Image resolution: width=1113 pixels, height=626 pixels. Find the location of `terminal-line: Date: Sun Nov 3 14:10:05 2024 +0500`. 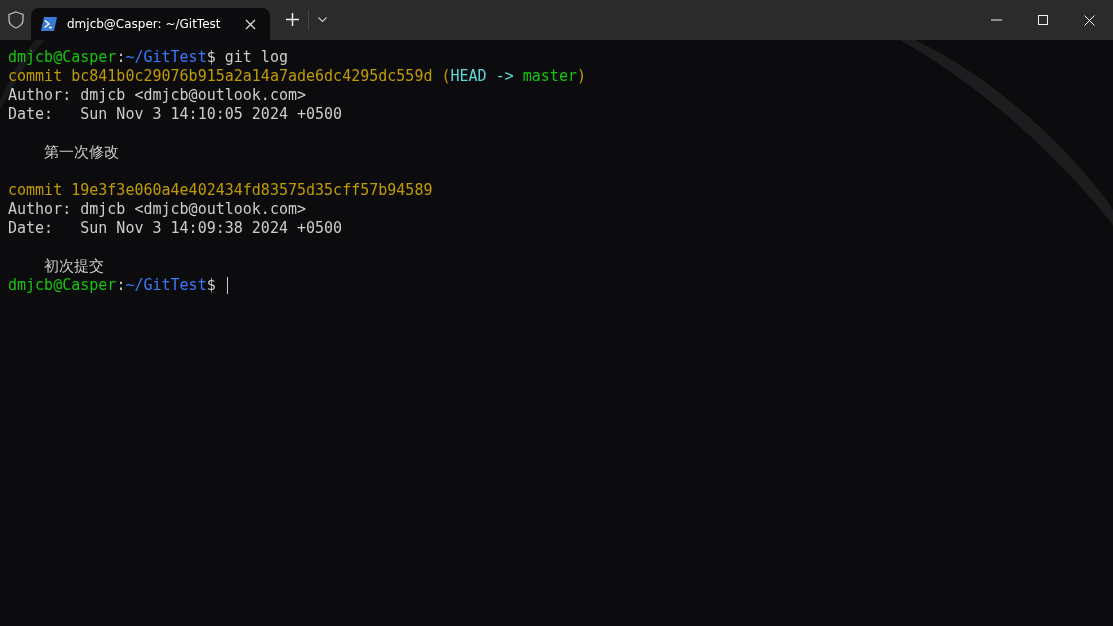

terminal-line: Date: Sun Nov 3 14:10:05 2024 +0500 is located at coordinates (175, 114).